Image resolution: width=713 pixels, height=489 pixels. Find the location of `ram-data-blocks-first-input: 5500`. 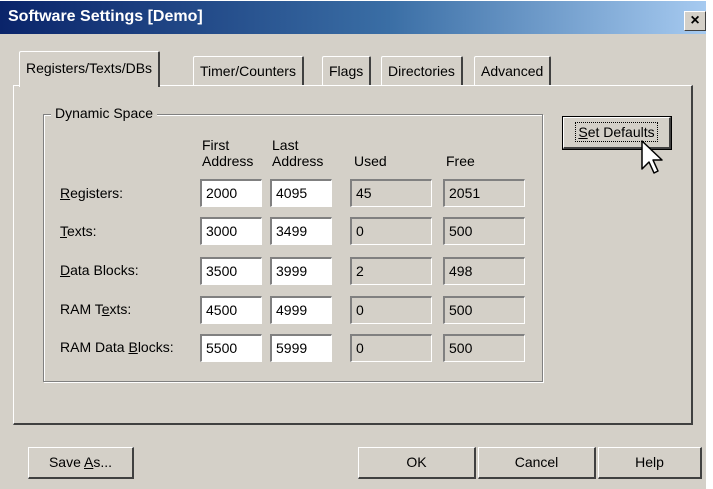

ram-data-blocks-first-input: 5500 is located at coordinates (231, 348).